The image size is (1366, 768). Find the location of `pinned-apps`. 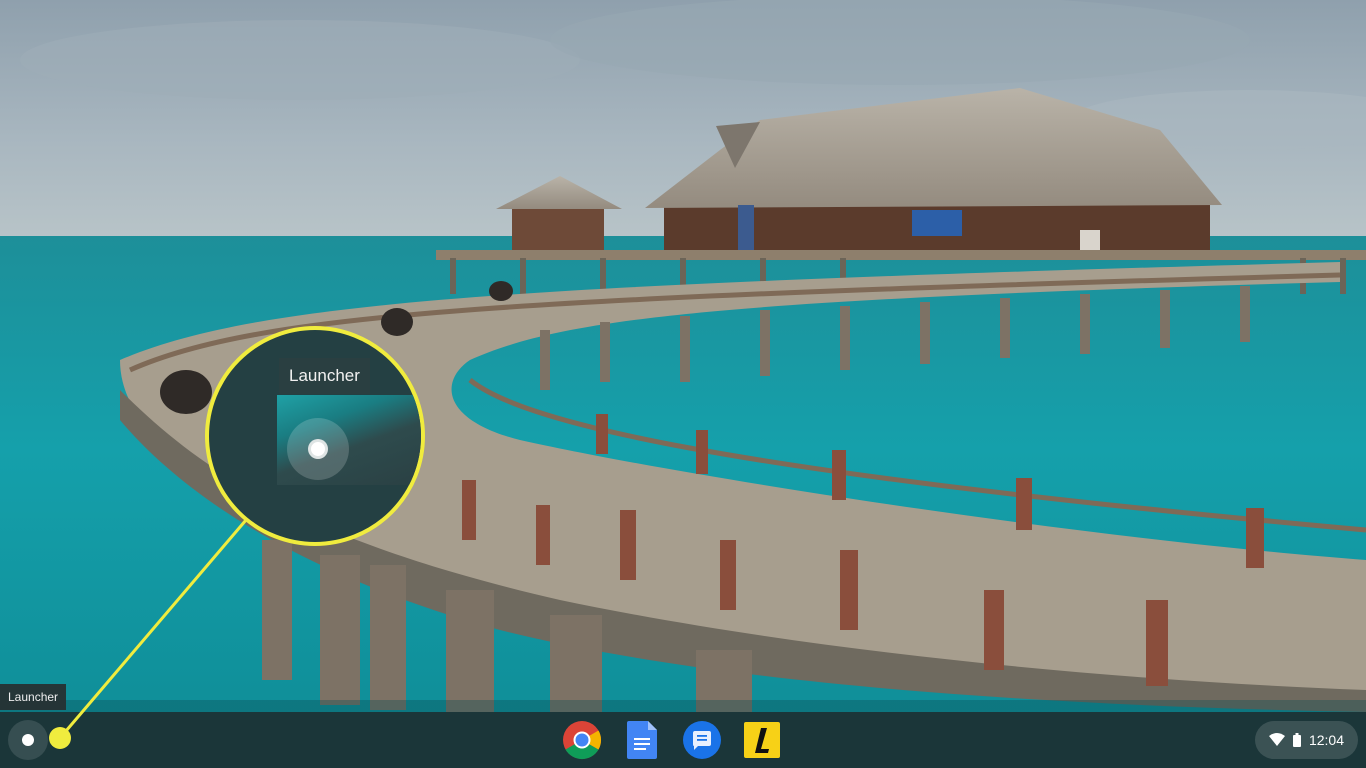

pinned-apps is located at coordinates (672, 740).